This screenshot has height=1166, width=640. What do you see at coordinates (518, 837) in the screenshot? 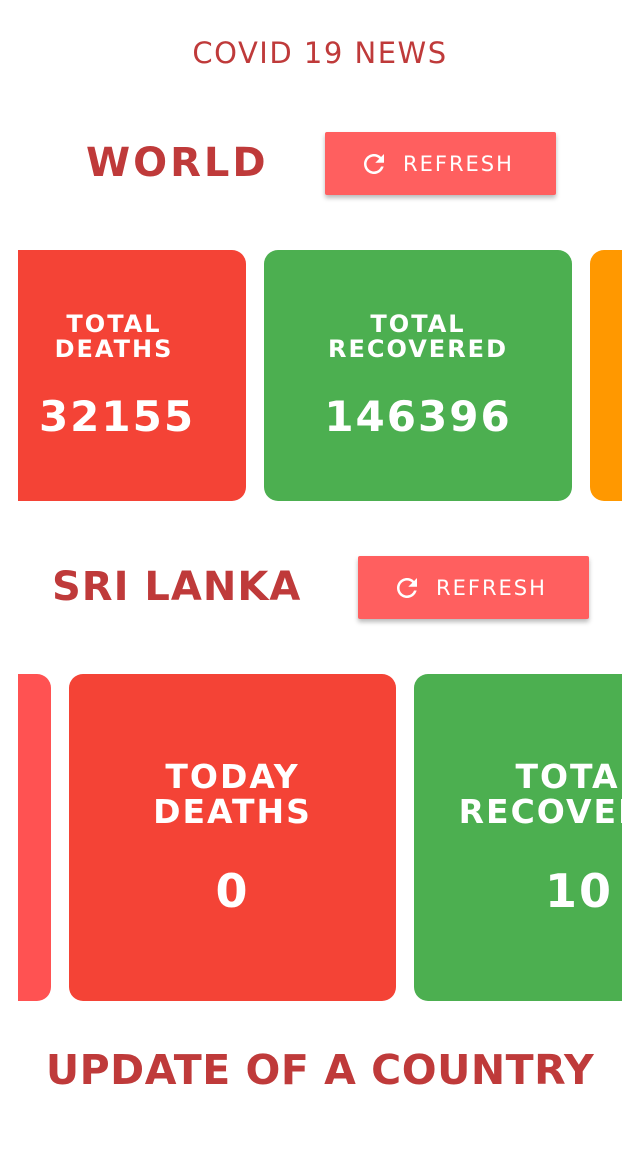
I see `srilanka-total-recovered-card: TOTAL RECOVERED 10` at bounding box center [518, 837].